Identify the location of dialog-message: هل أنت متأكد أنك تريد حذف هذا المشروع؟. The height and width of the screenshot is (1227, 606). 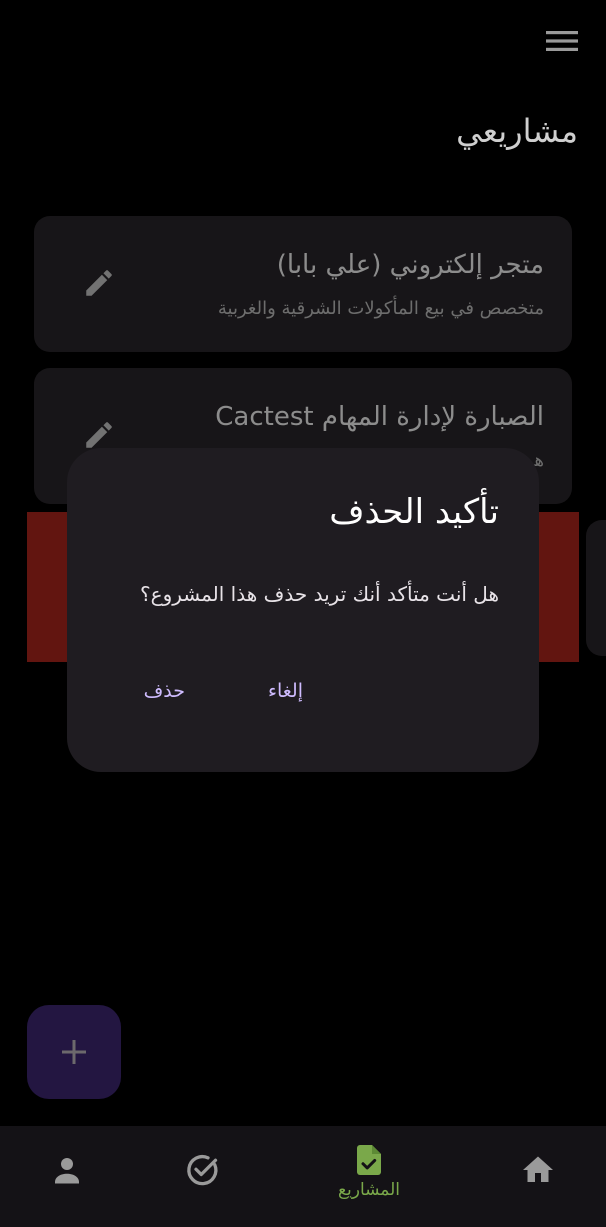
(319, 594).